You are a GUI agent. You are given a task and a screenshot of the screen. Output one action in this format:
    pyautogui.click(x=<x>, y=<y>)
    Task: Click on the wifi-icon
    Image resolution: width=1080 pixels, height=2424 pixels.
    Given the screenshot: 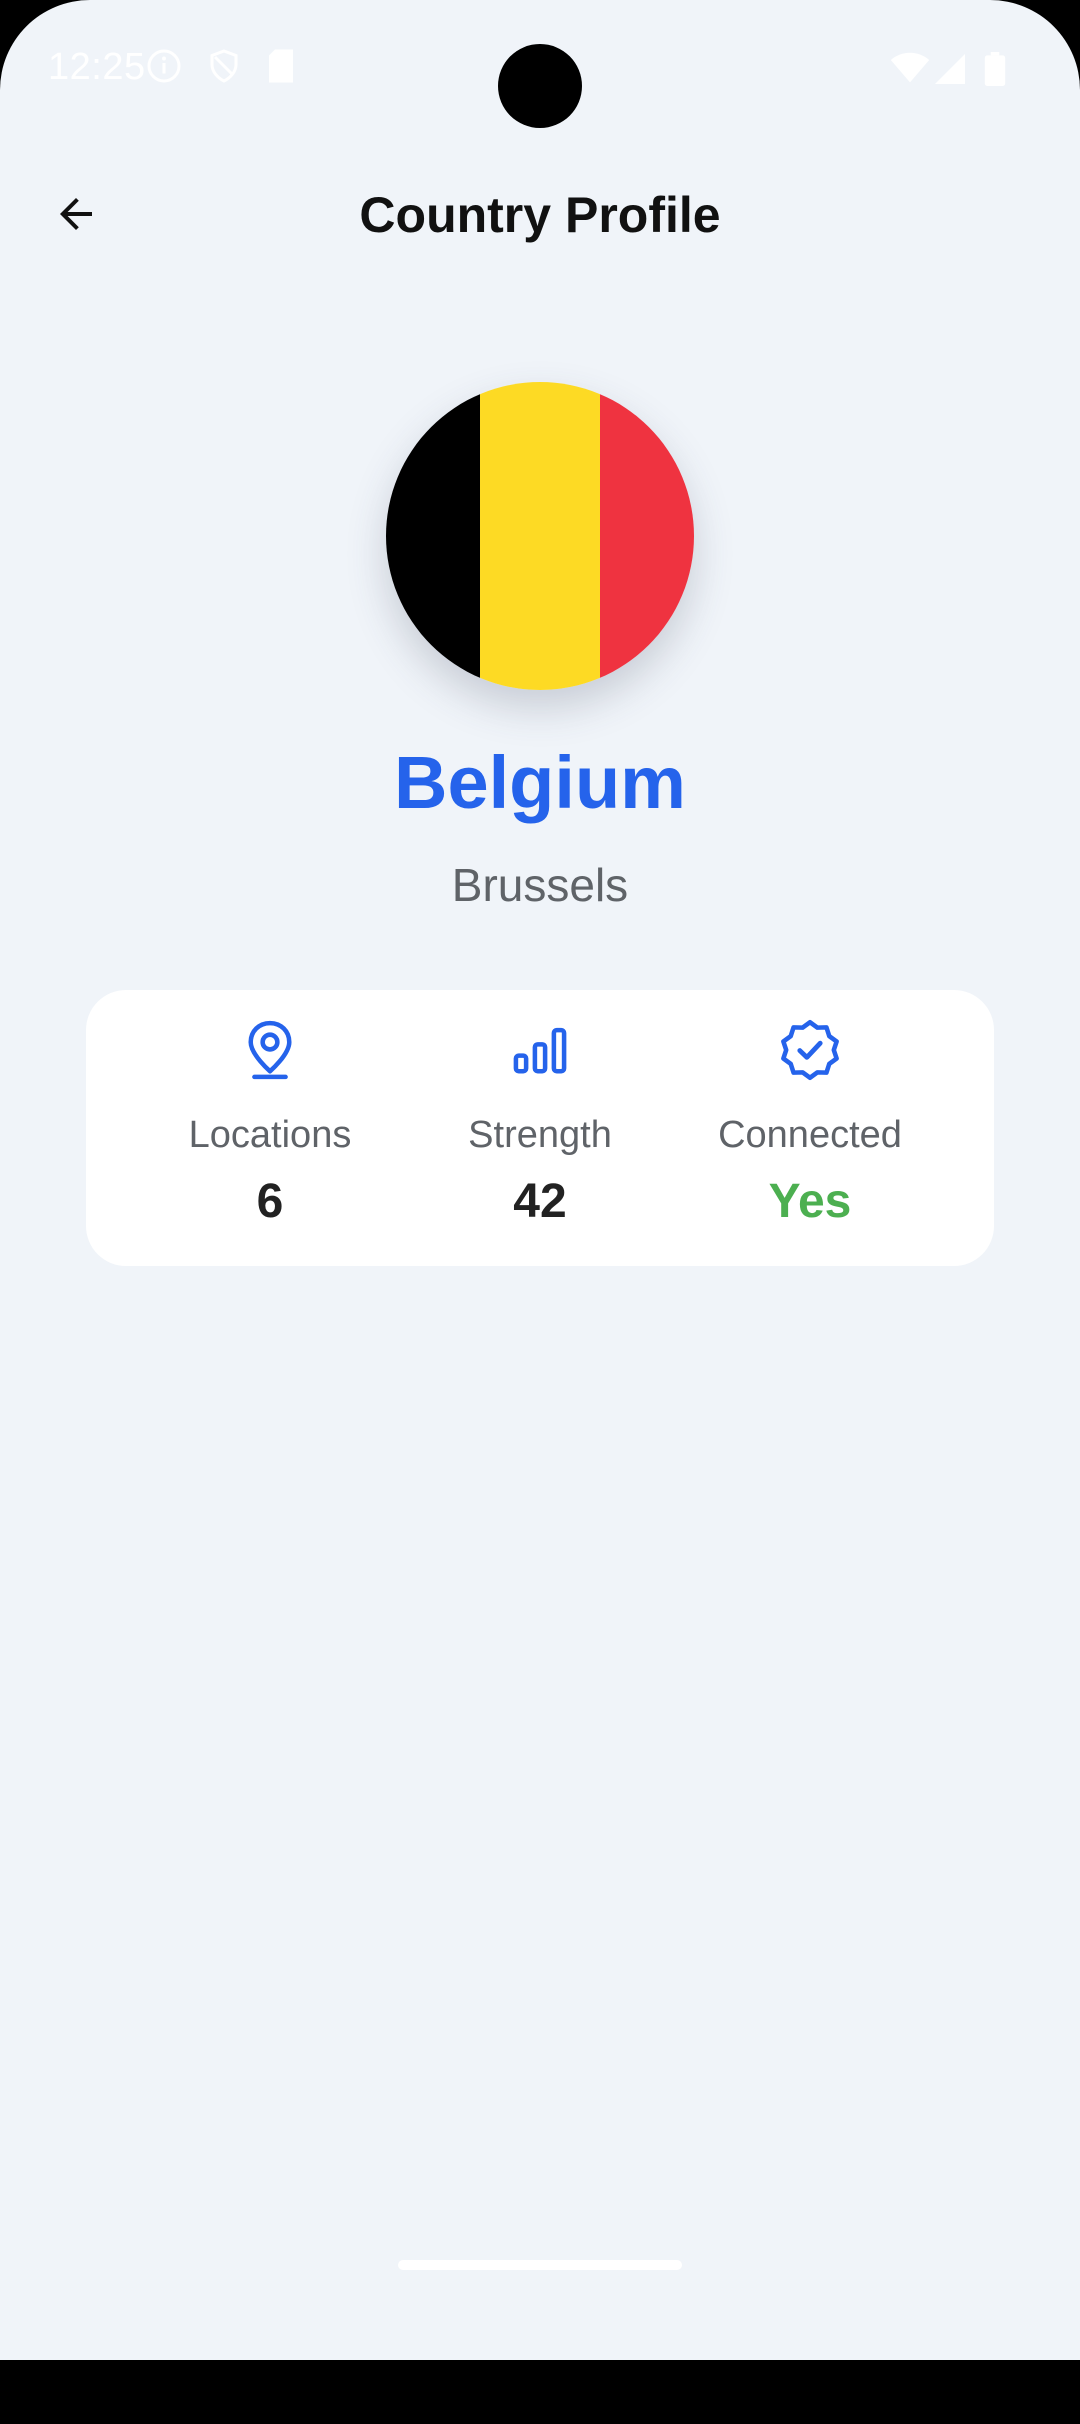 What is the action you would take?
    pyautogui.click(x=910, y=70)
    